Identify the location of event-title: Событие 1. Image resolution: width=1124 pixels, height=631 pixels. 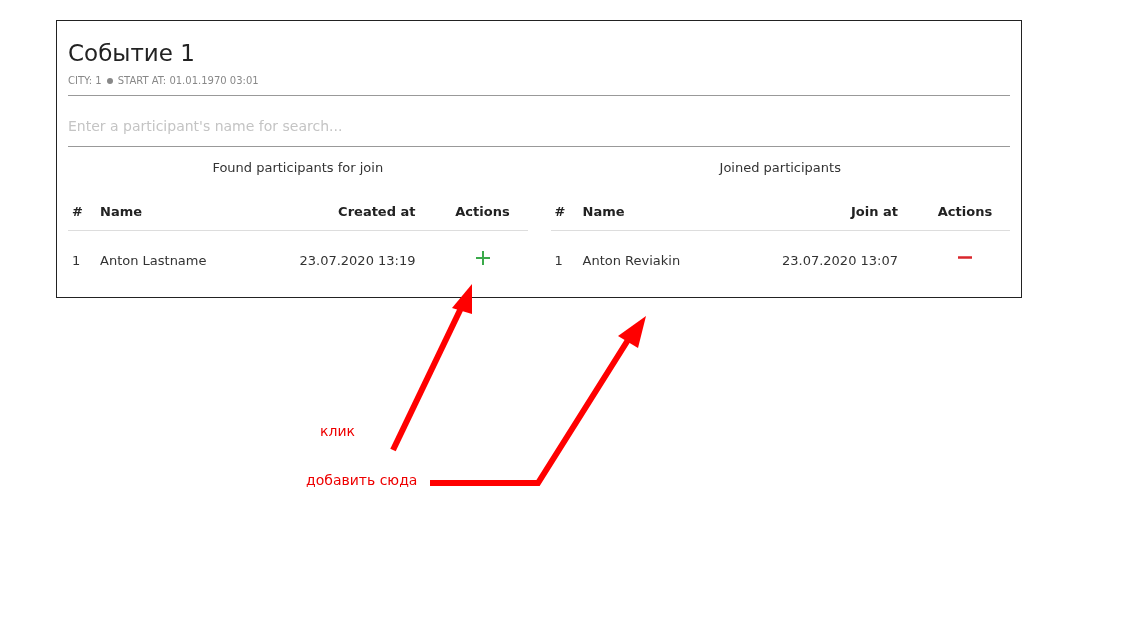
(132, 53).